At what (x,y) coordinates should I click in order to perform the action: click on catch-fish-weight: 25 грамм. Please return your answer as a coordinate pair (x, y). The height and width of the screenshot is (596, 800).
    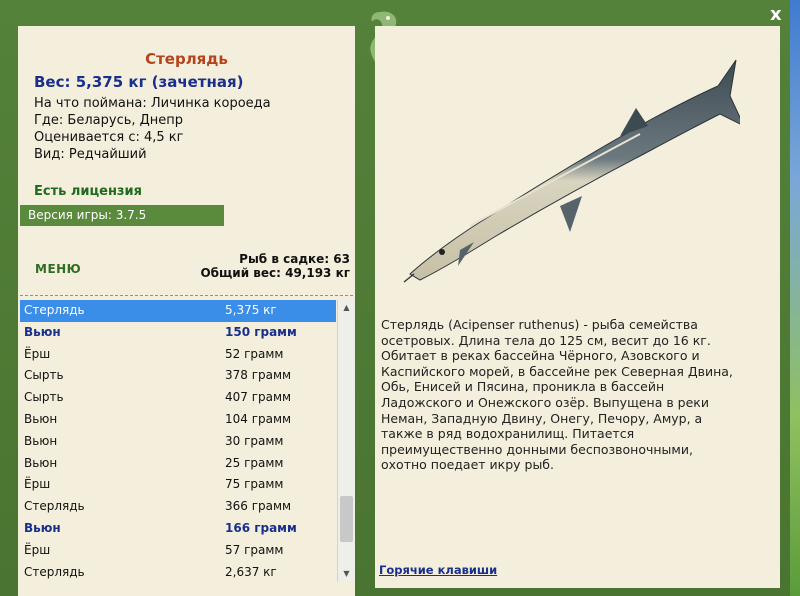
    Looking at the image, I should click on (254, 462).